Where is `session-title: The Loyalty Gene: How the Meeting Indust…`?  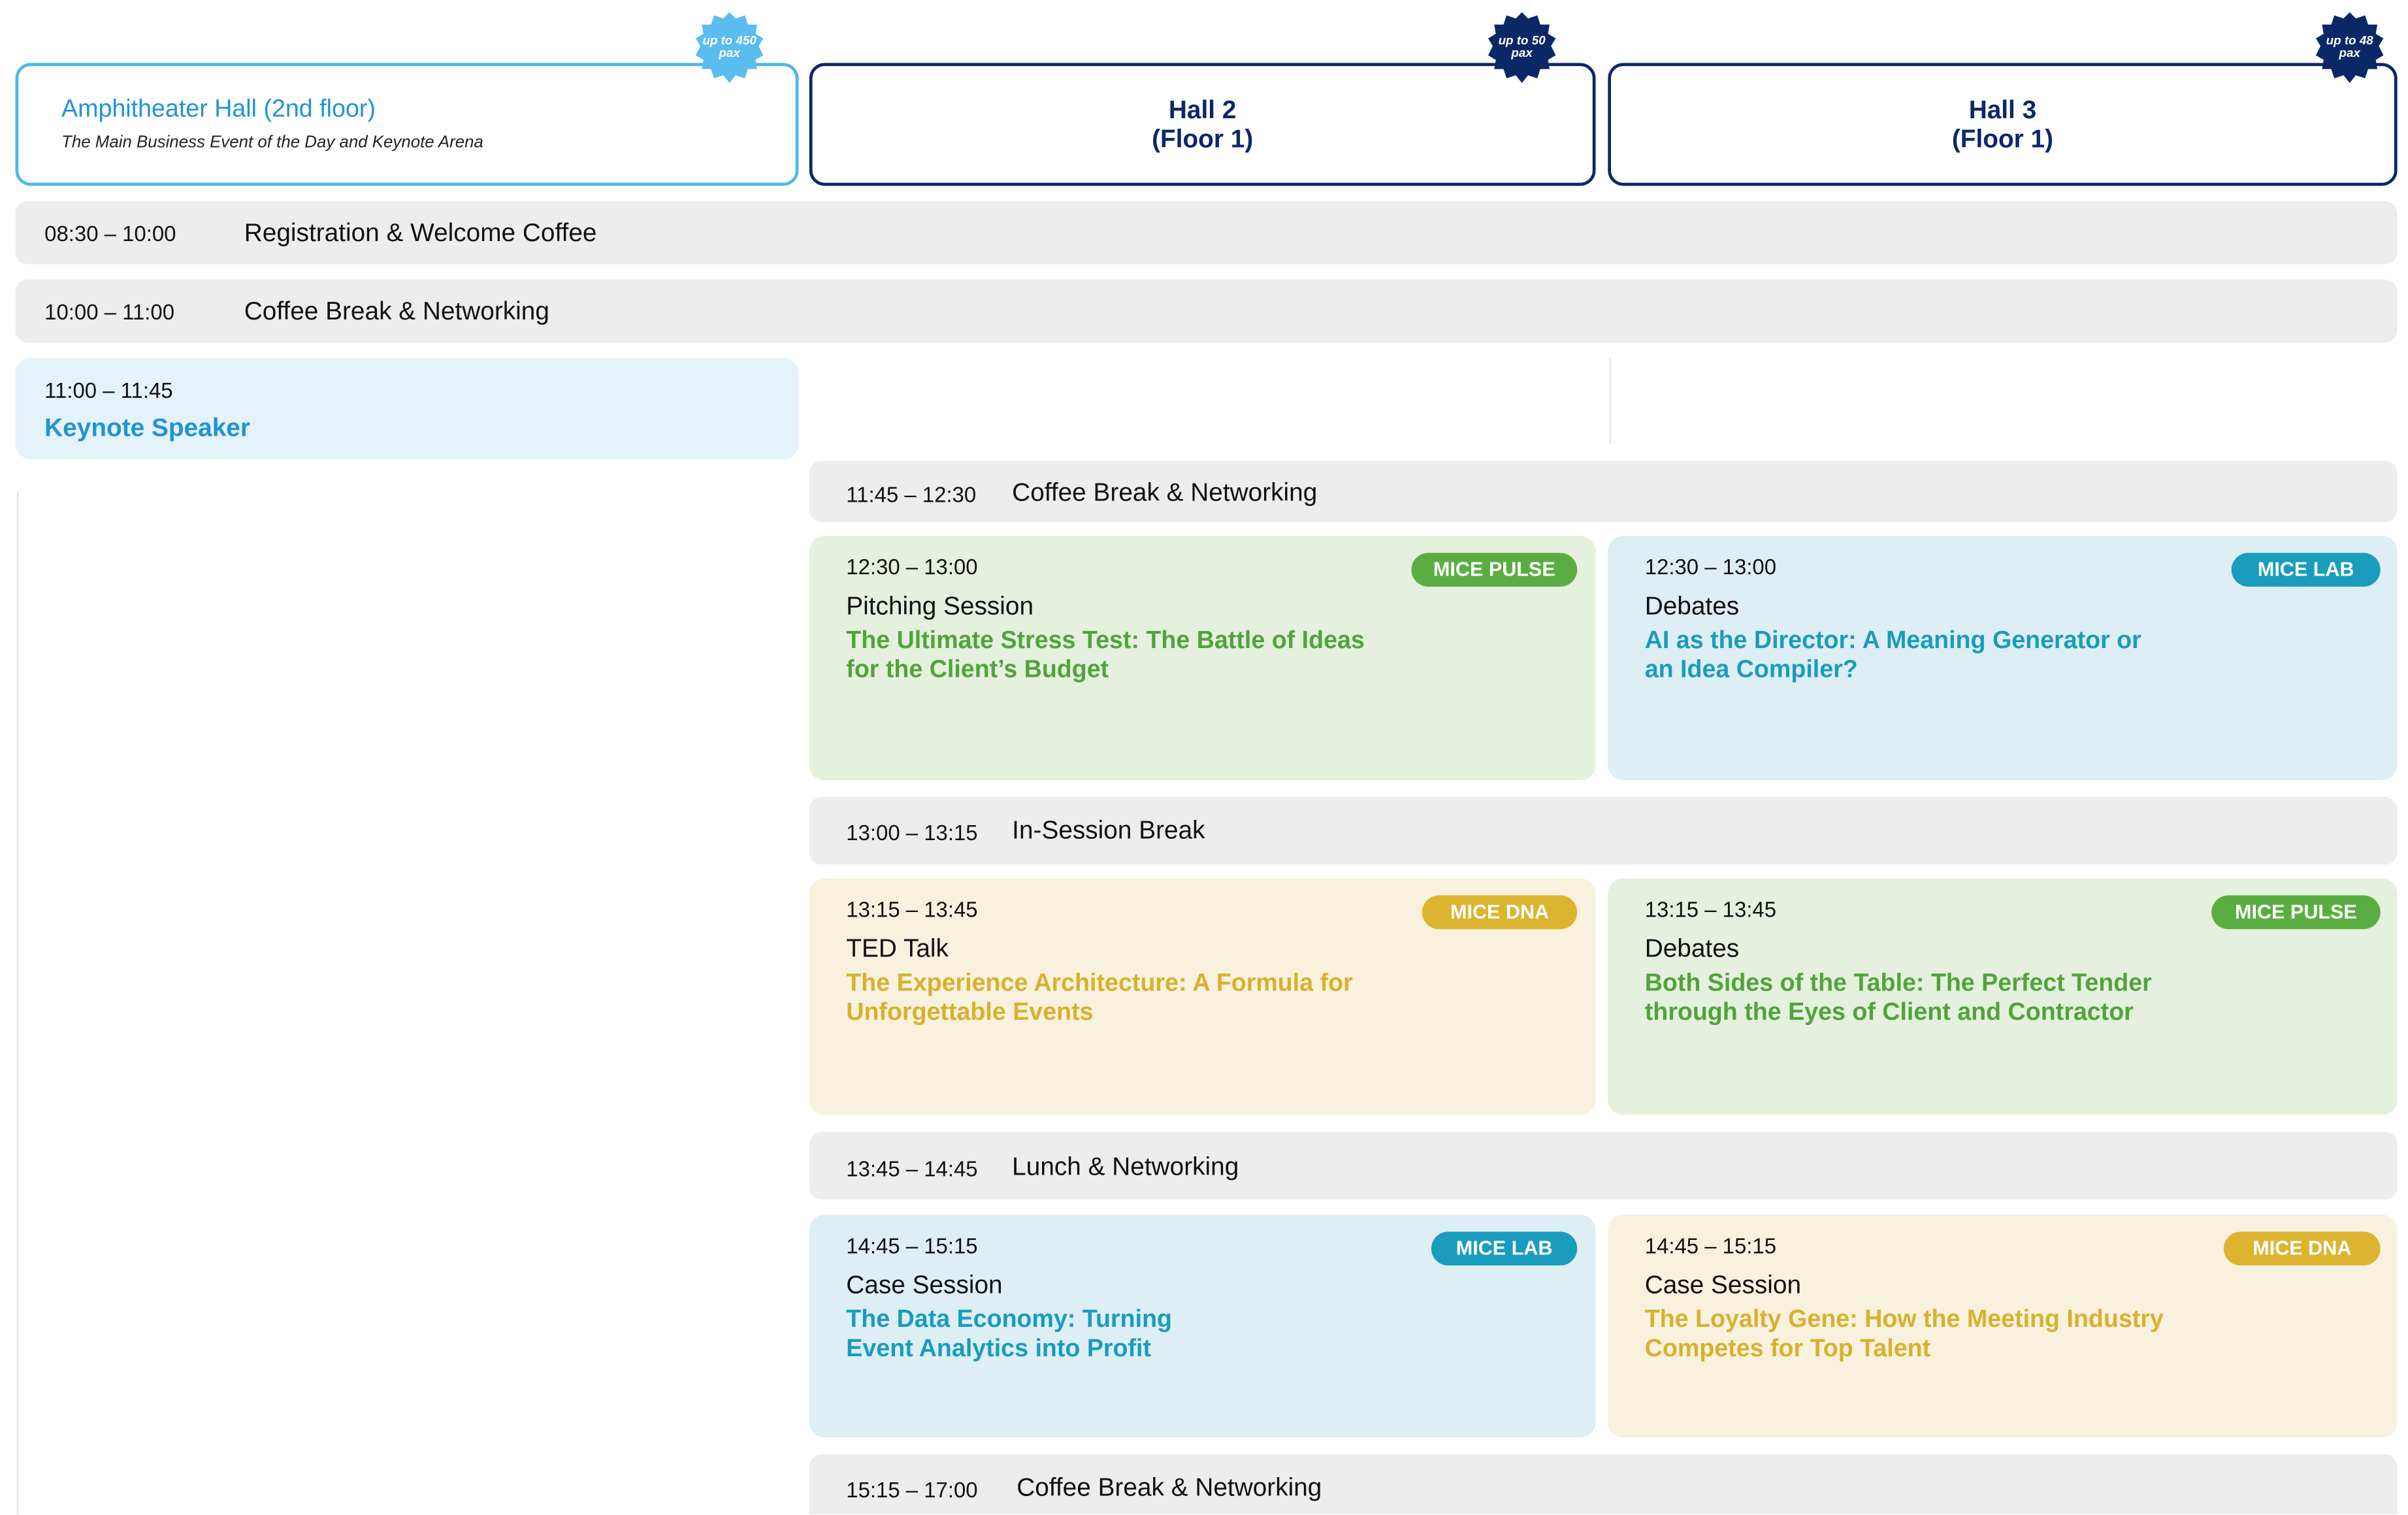 session-title: The Loyalty Gene: How the Meeting Indust… is located at coordinates (1904, 1335).